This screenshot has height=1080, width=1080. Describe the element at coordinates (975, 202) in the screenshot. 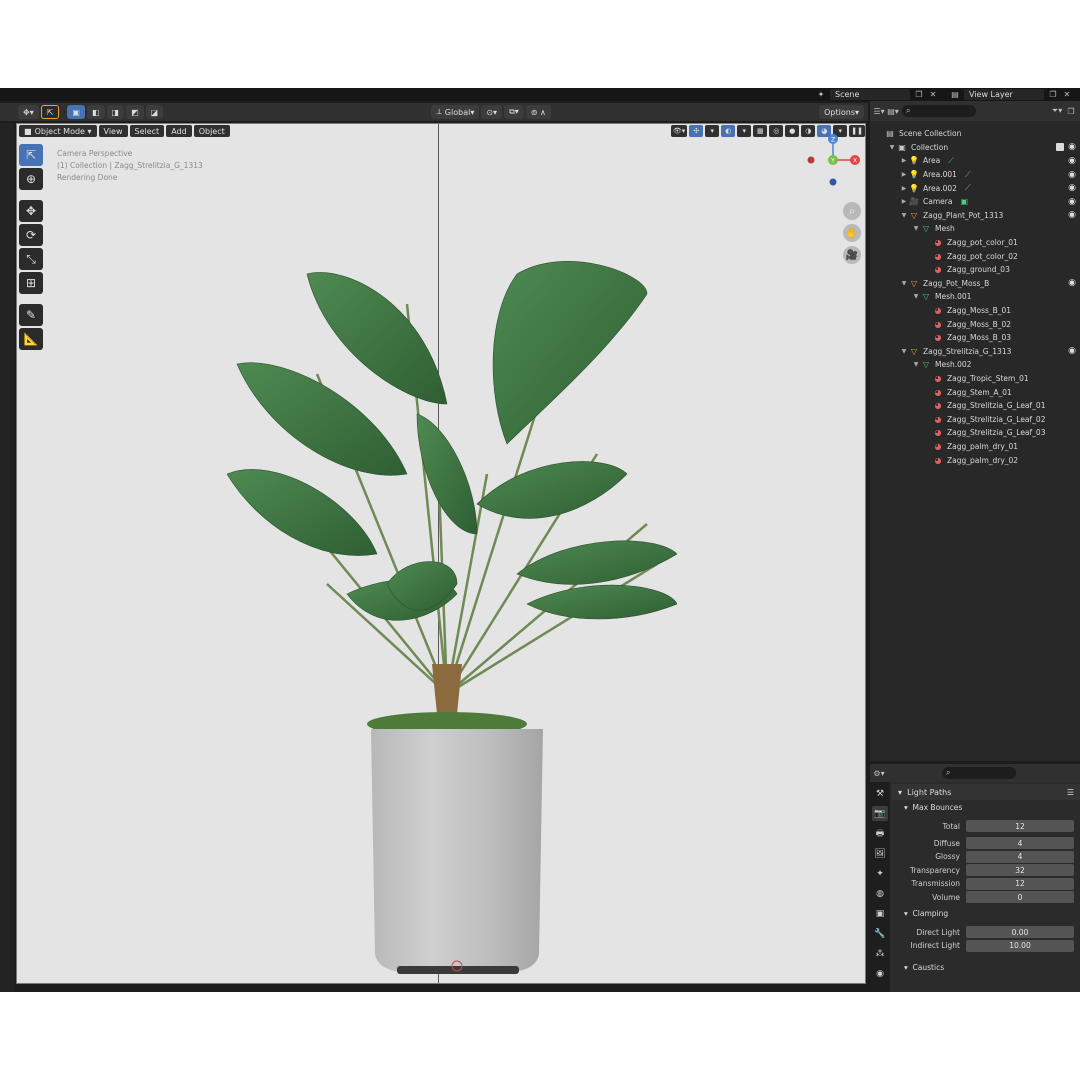

I see `outliner-row: ▶ 🎥 Camera ▣ ◉` at that location.